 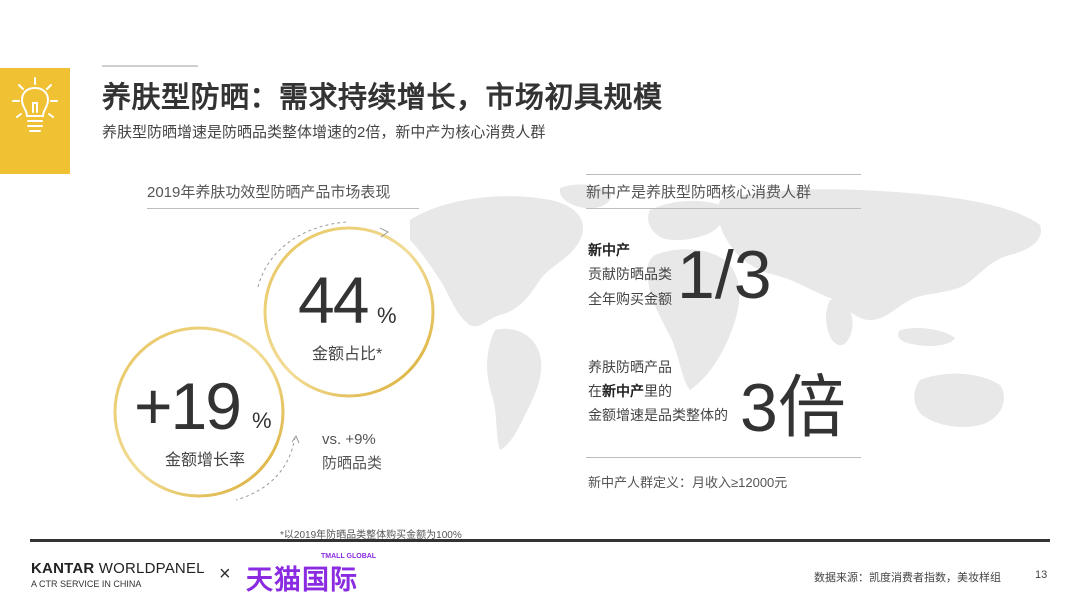 What do you see at coordinates (225, 574) in the screenshot?
I see `times-sign: ×` at bounding box center [225, 574].